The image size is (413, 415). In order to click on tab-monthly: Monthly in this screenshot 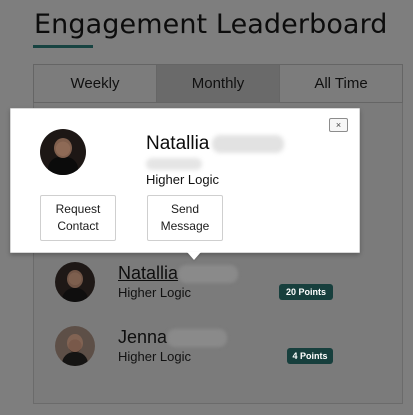, I will do `click(218, 83)`.